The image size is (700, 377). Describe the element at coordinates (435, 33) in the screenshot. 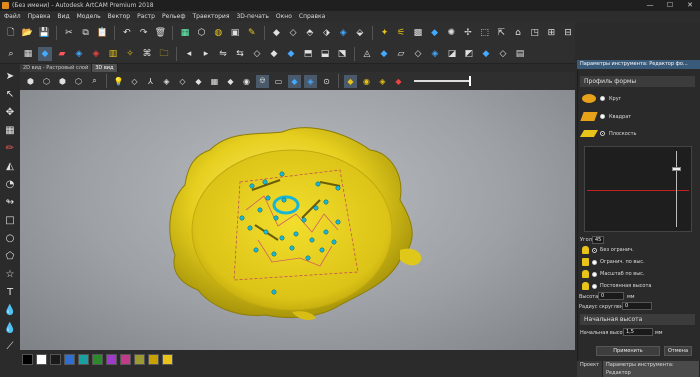

I see `blue-relief-icon: ◆` at that location.